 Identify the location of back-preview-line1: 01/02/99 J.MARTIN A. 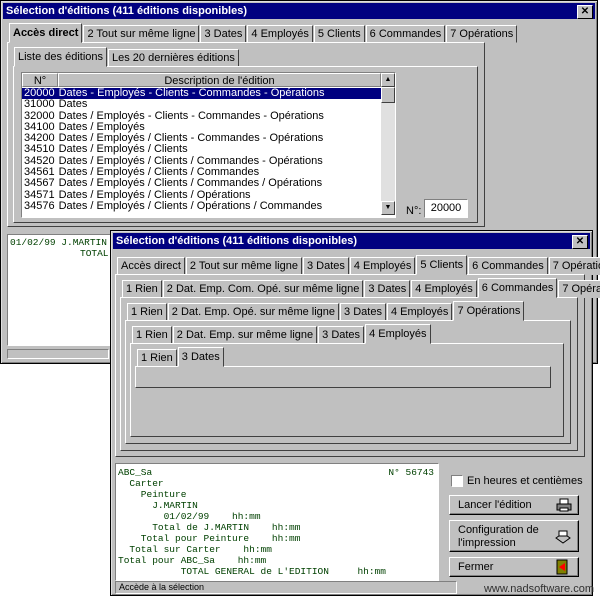
(64, 242).